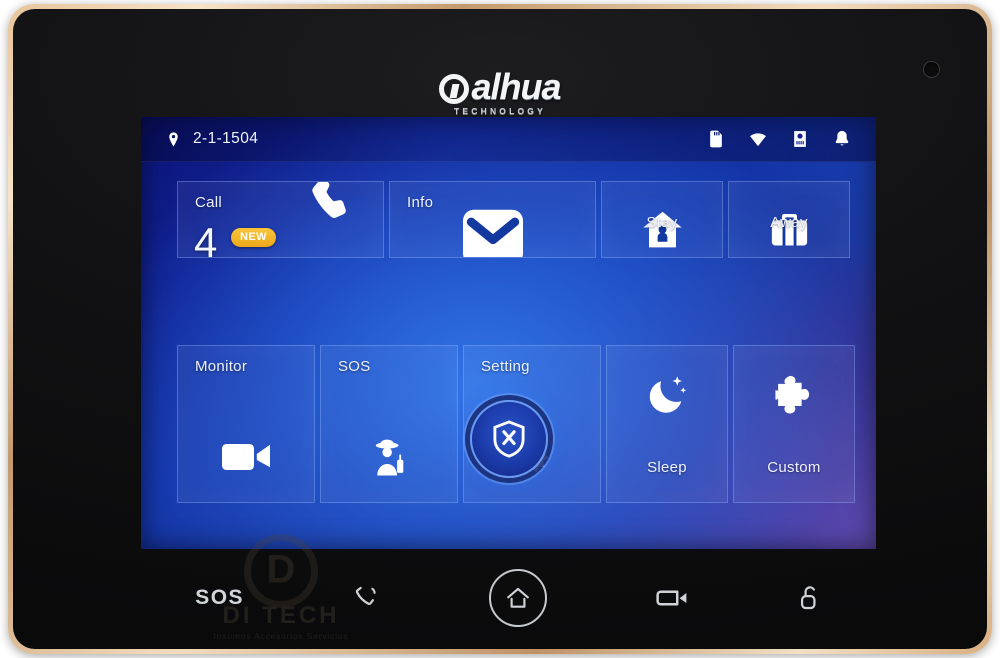 The height and width of the screenshot is (658, 1000). I want to click on shield-x-icon, so click(508, 439).